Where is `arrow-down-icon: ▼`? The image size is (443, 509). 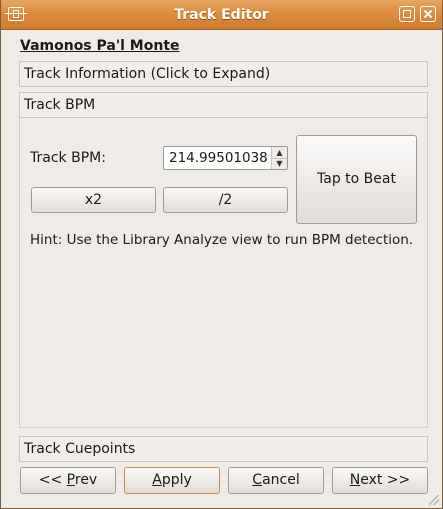
arrow-down-icon: ▼ is located at coordinates (279, 163).